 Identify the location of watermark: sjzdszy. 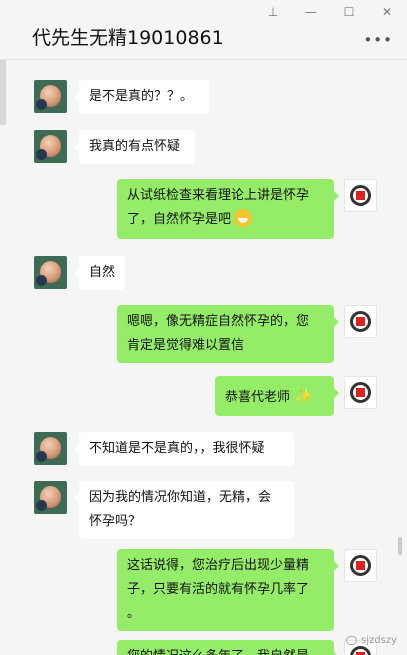
(371, 640).